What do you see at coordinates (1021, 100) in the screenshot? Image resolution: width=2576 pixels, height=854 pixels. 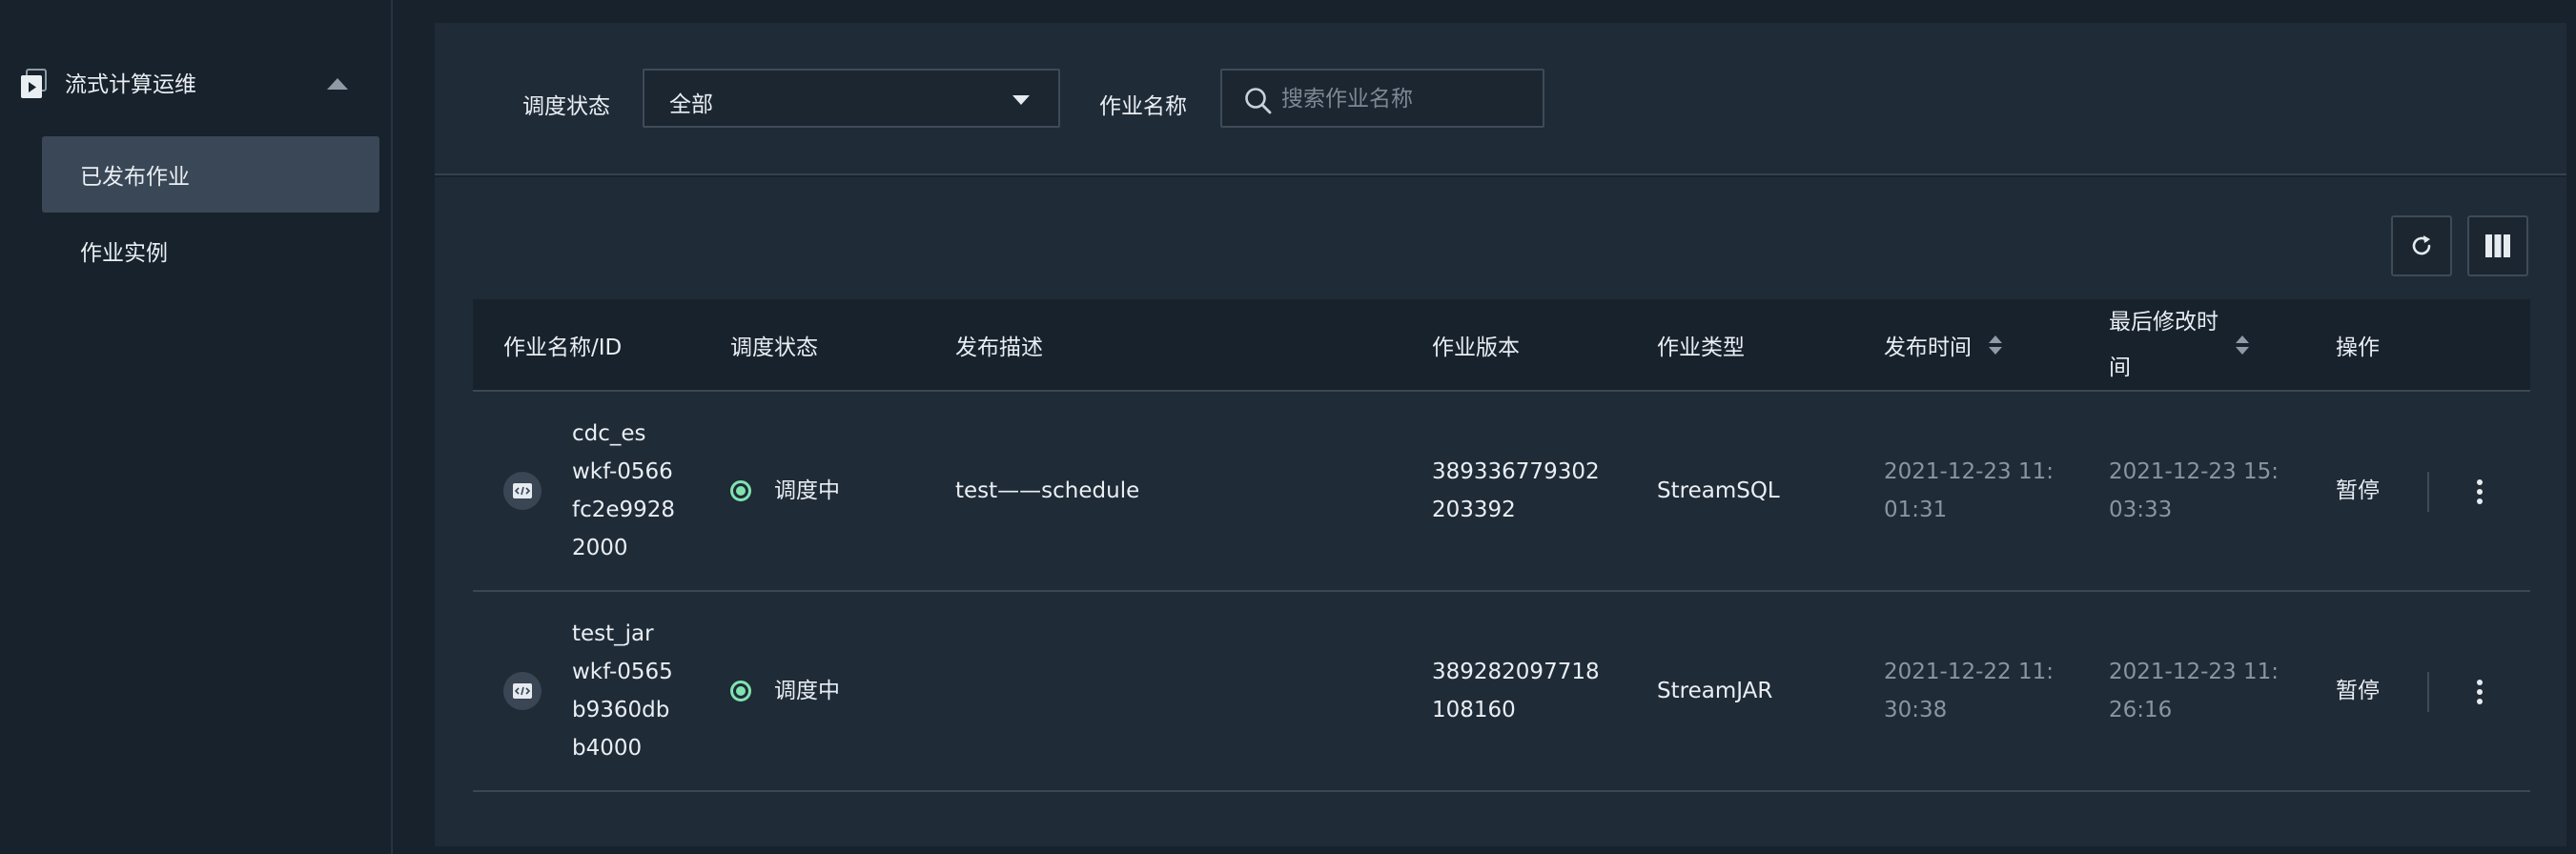 I see `chevron-down-icon` at bounding box center [1021, 100].